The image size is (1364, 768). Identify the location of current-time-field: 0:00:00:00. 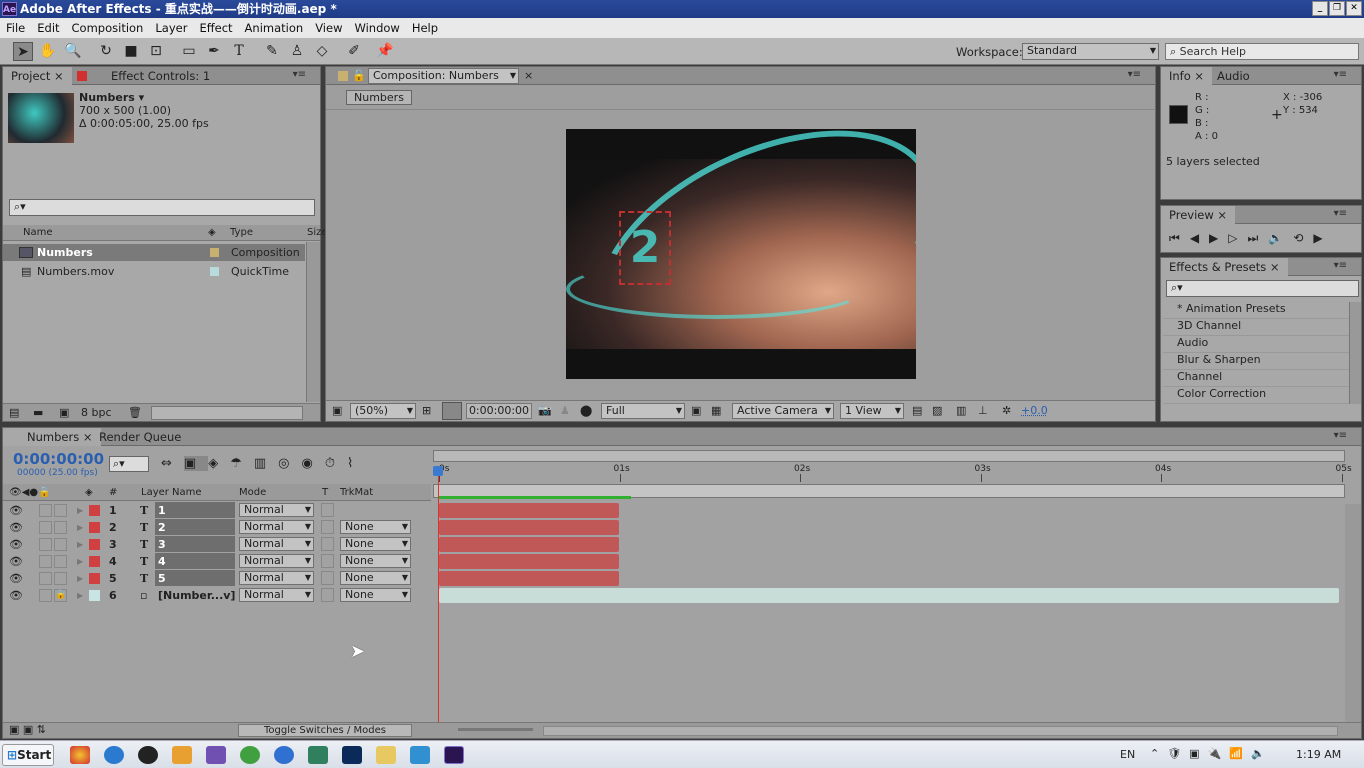
(499, 411).